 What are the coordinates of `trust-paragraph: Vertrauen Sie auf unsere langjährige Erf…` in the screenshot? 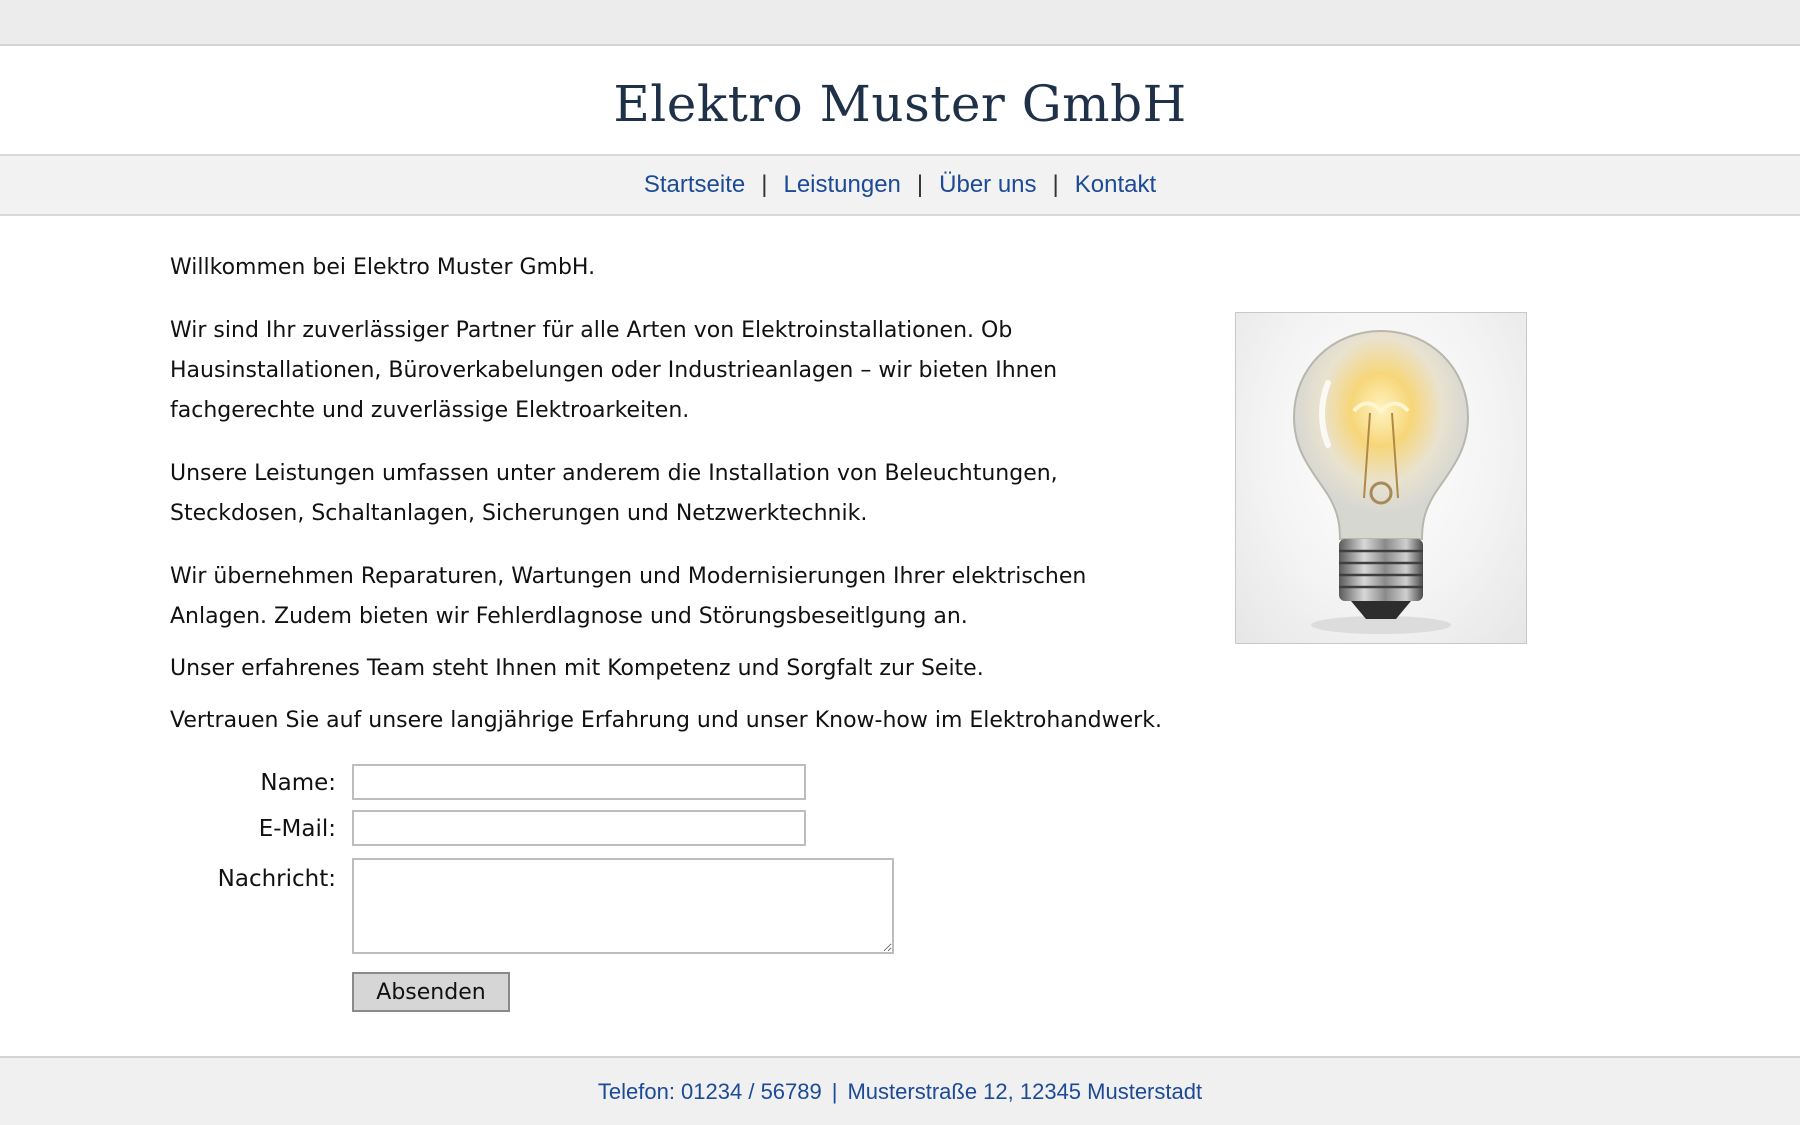 It's located at (666, 720).